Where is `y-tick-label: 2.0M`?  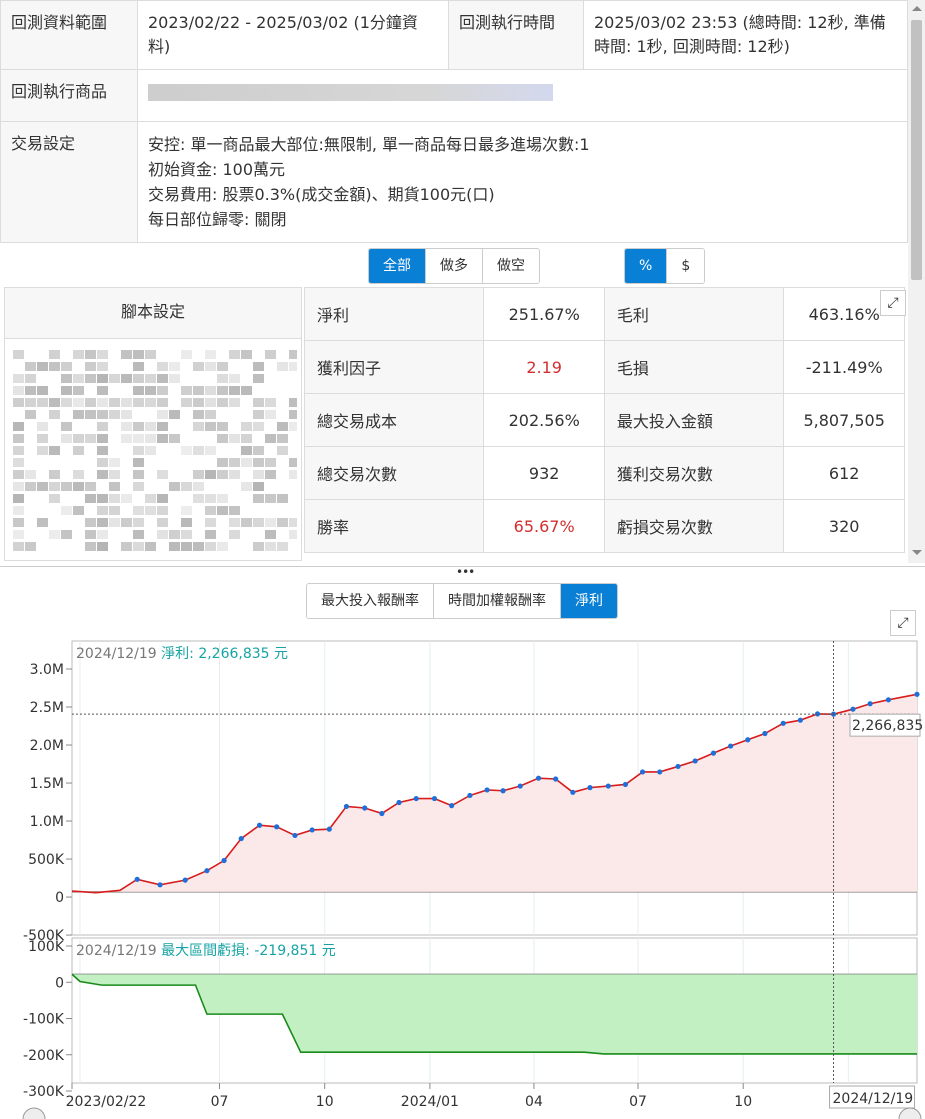 y-tick-label: 2.0M is located at coordinates (47, 746).